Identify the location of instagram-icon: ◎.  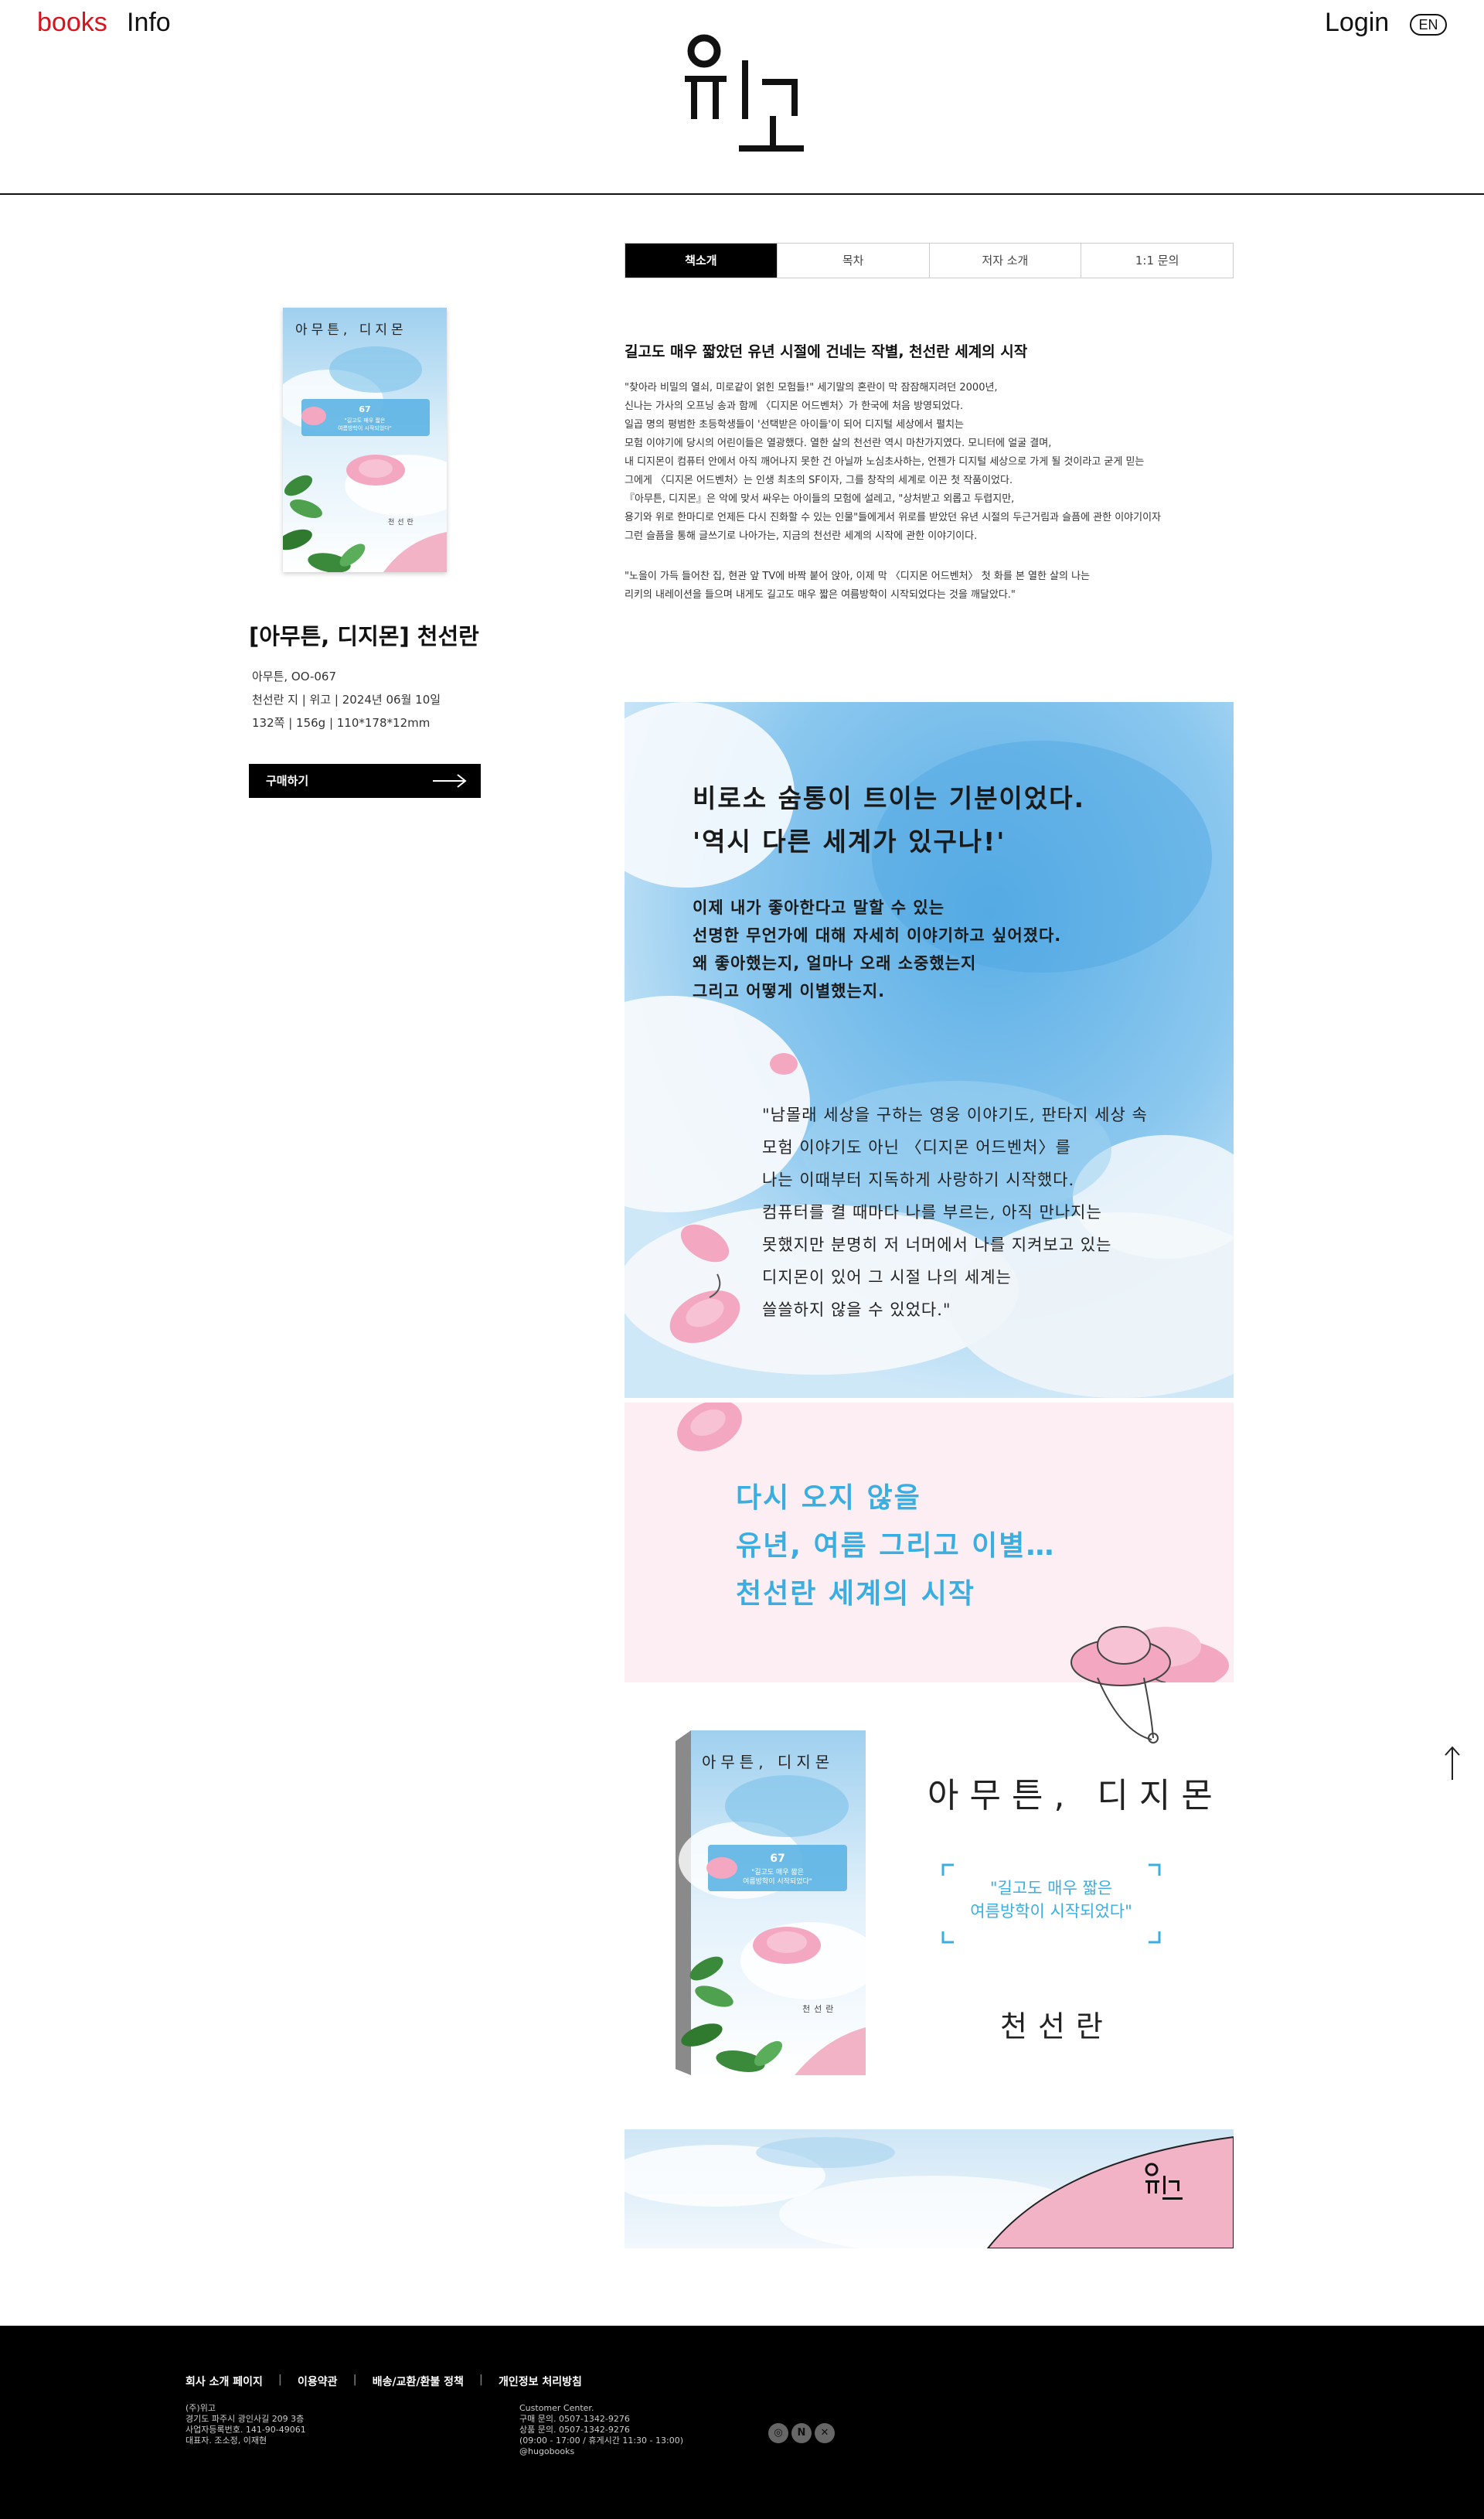
(778, 2433).